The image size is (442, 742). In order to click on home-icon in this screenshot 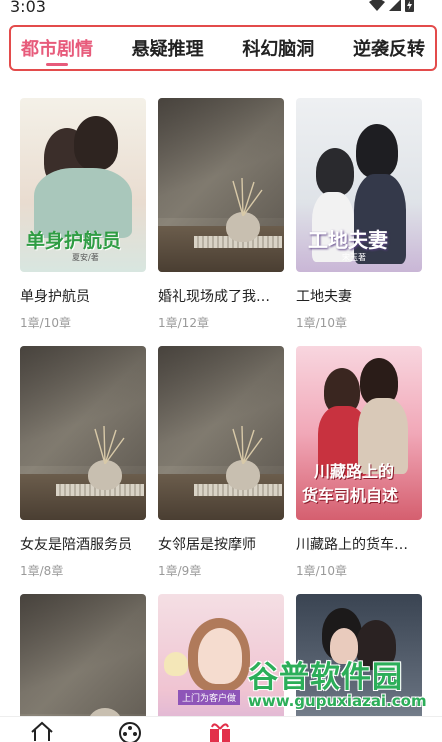, I will do `click(42, 731)`.